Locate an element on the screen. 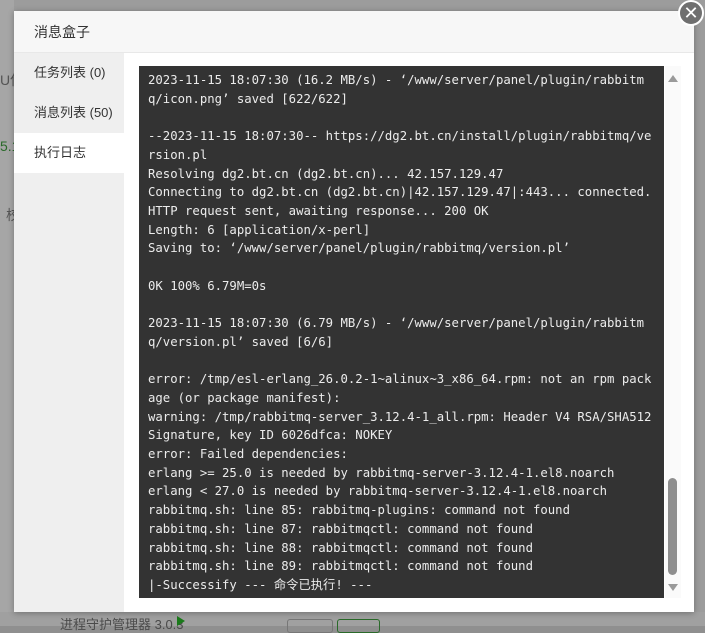 The height and width of the screenshot is (633, 705). modal-header: 消息盒子 is located at coordinates (354, 32).